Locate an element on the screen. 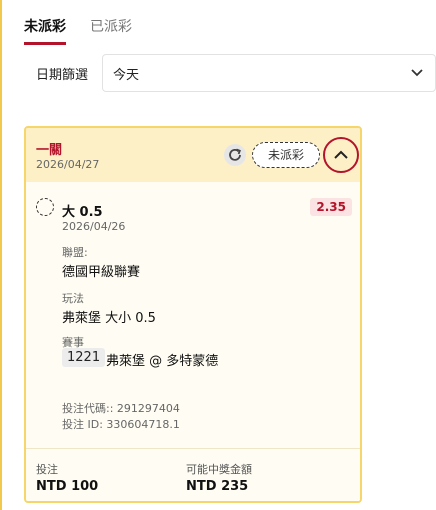 The width and height of the screenshot is (436, 510). bet-card-date: 2026/04/27 is located at coordinates (68, 164).